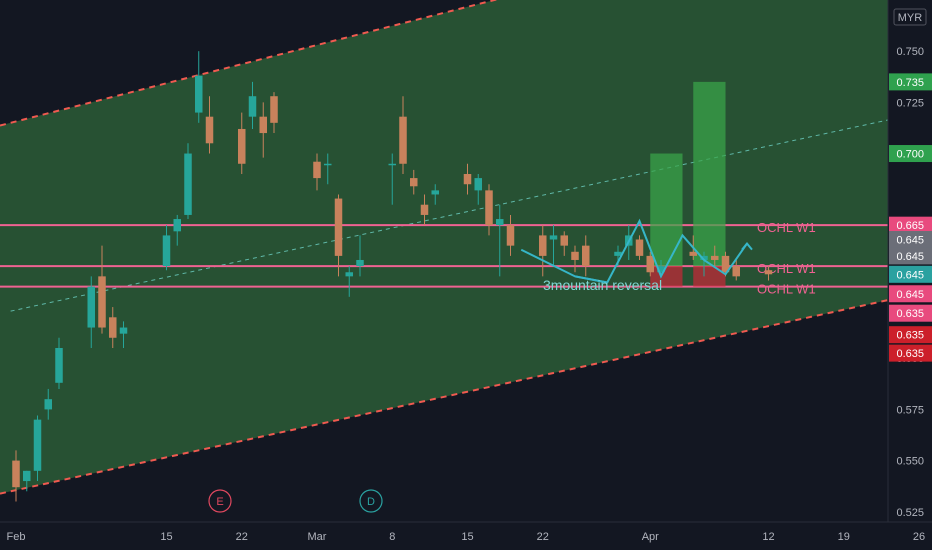 This screenshot has height=550, width=932. Describe the element at coordinates (910, 226) in the screenshot. I see `price-badge-label: 0.665` at that location.